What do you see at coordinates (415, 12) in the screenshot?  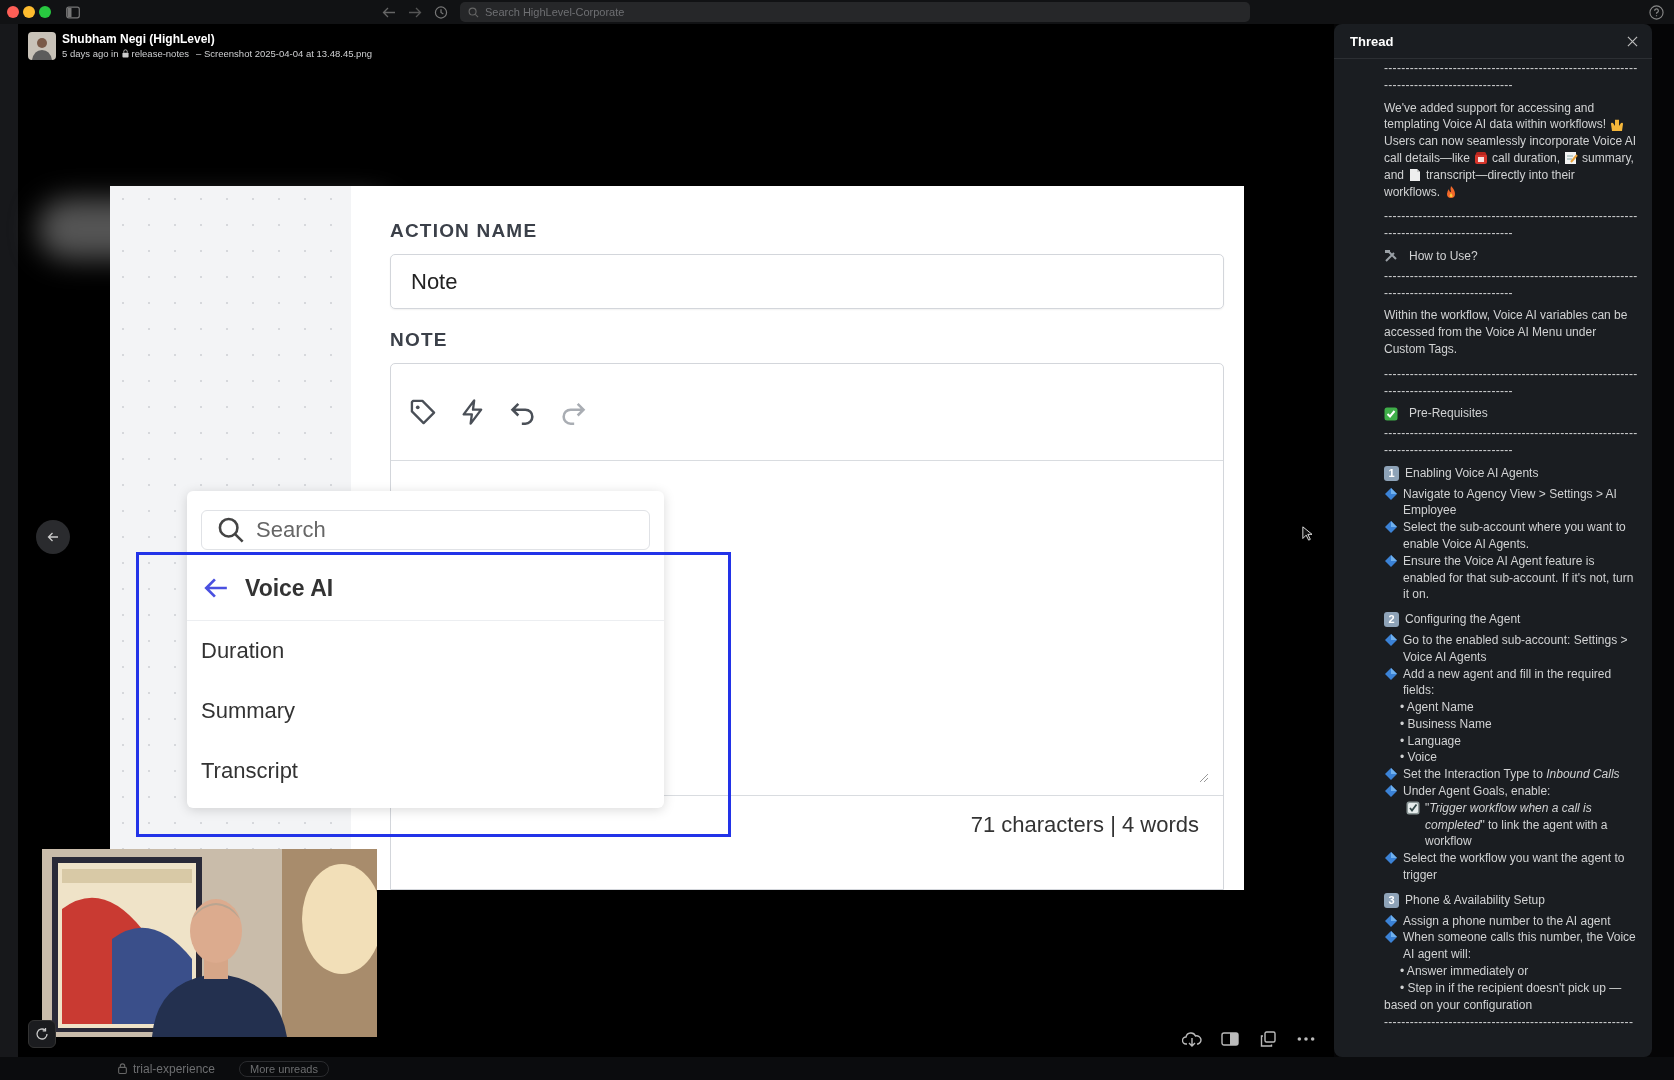 I see `forward-arrow-icon` at bounding box center [415, 12].